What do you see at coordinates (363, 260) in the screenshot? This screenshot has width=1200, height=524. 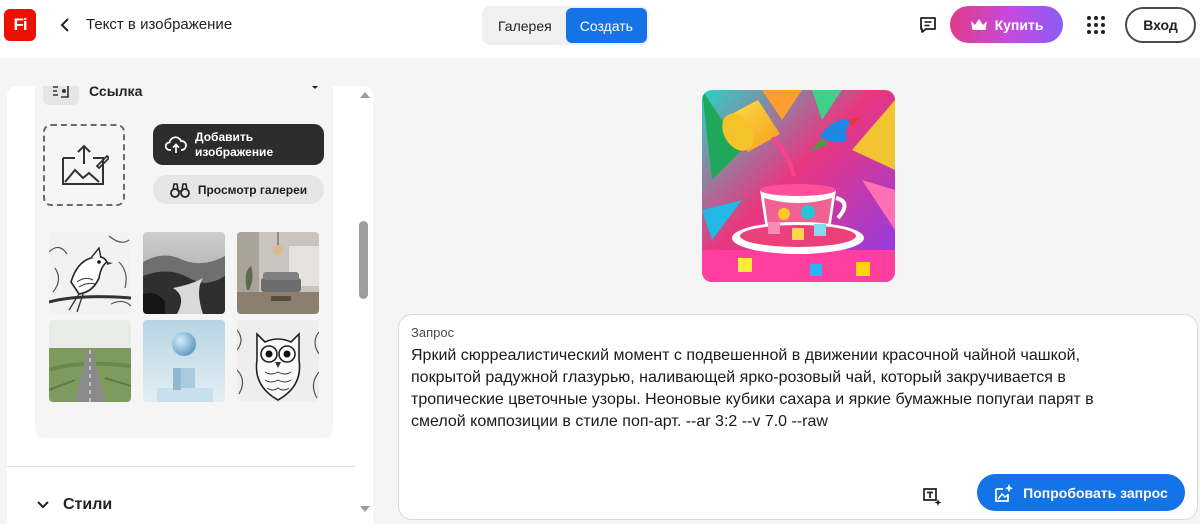 I see `scrollbar-thumb` at bounding box center [363, 260].